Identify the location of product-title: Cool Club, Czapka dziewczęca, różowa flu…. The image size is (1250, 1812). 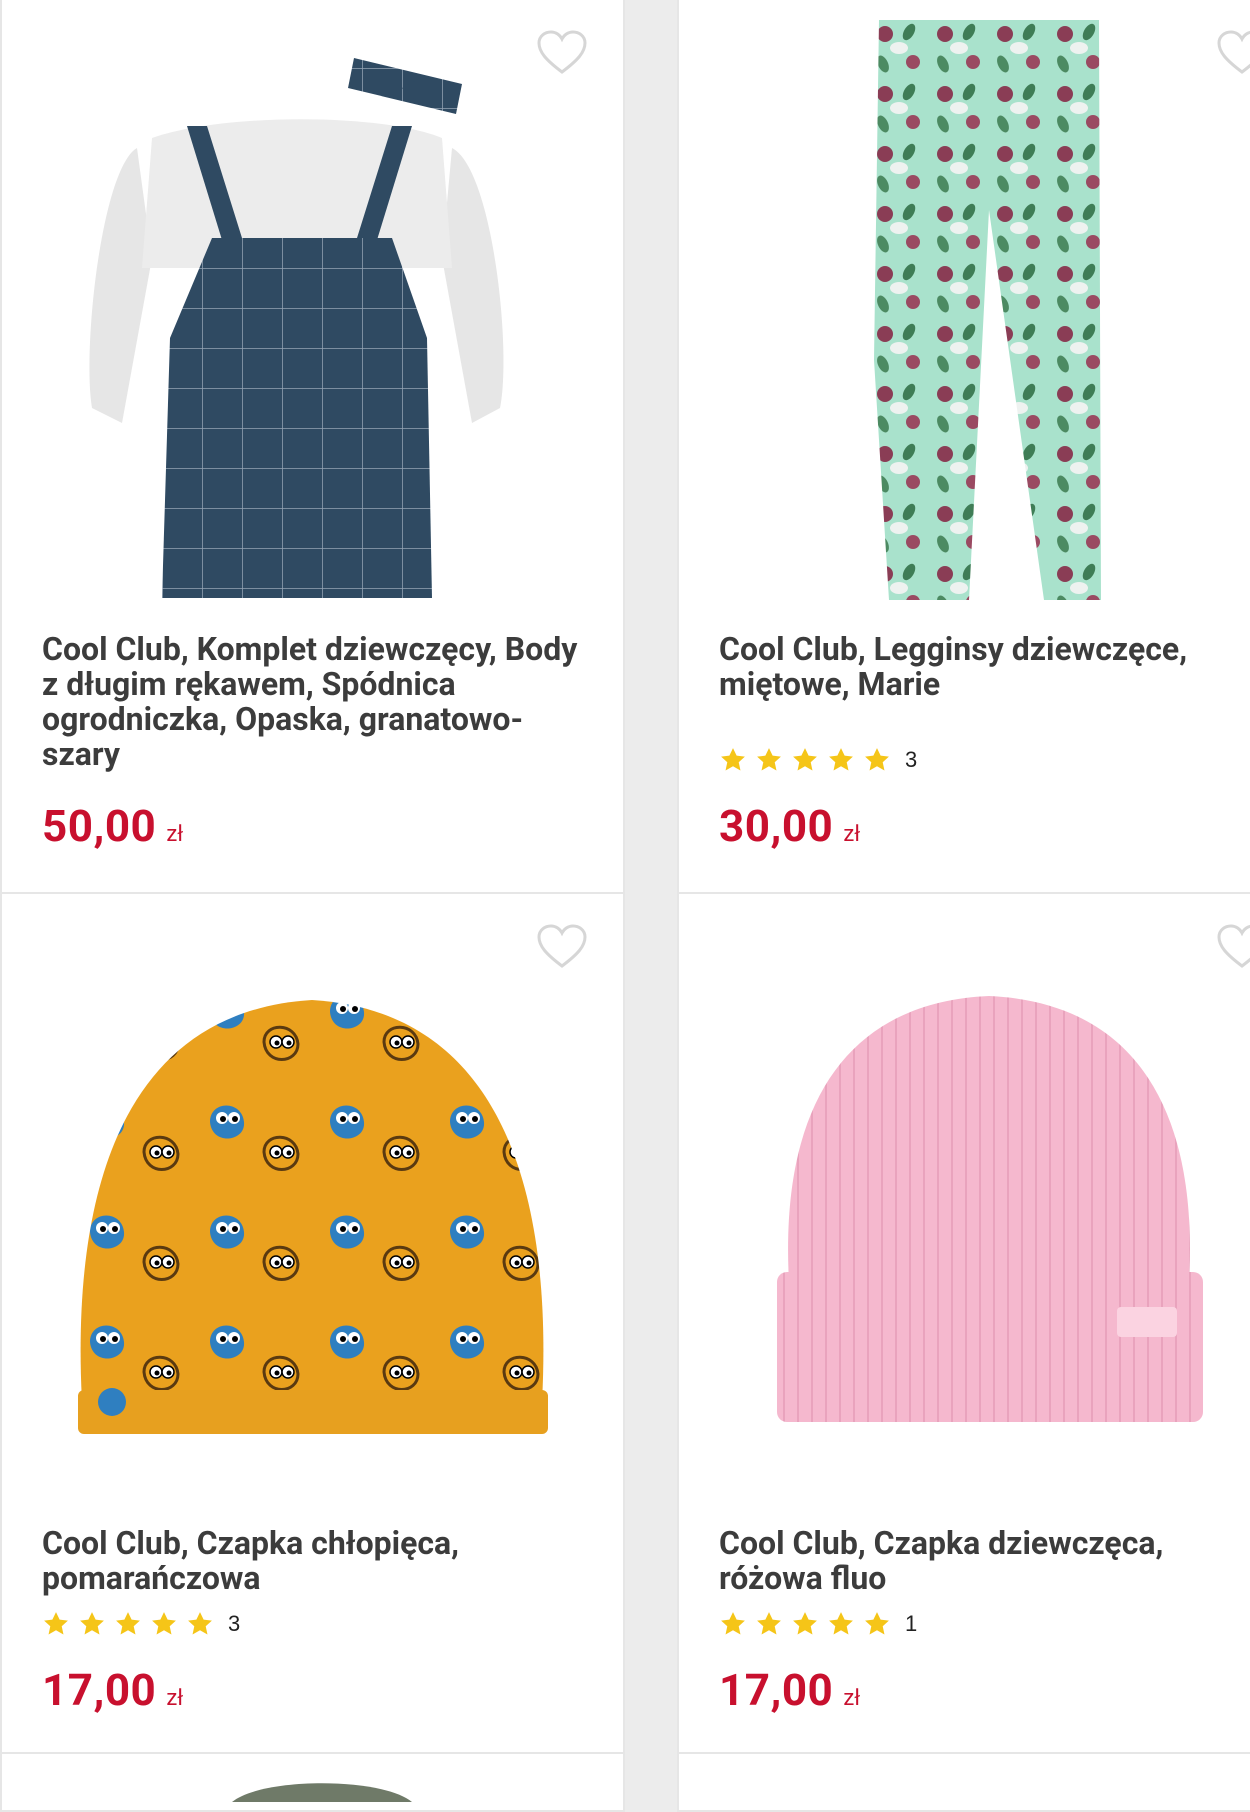
(984, 1561).